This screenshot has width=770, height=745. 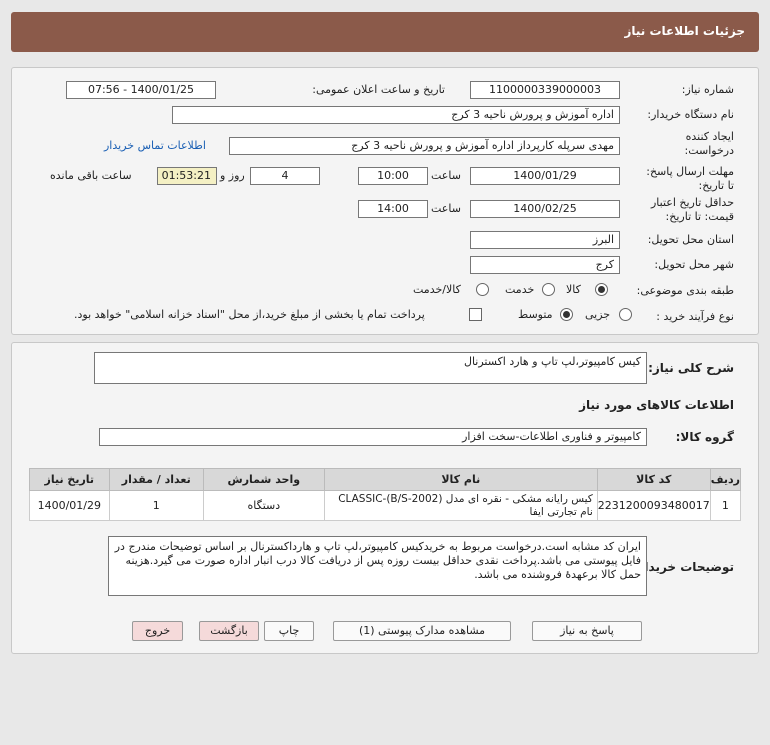 I want to click on view-attachments-button: مشاهده مدارک پیوستی (1), so click(x=422, y=631).